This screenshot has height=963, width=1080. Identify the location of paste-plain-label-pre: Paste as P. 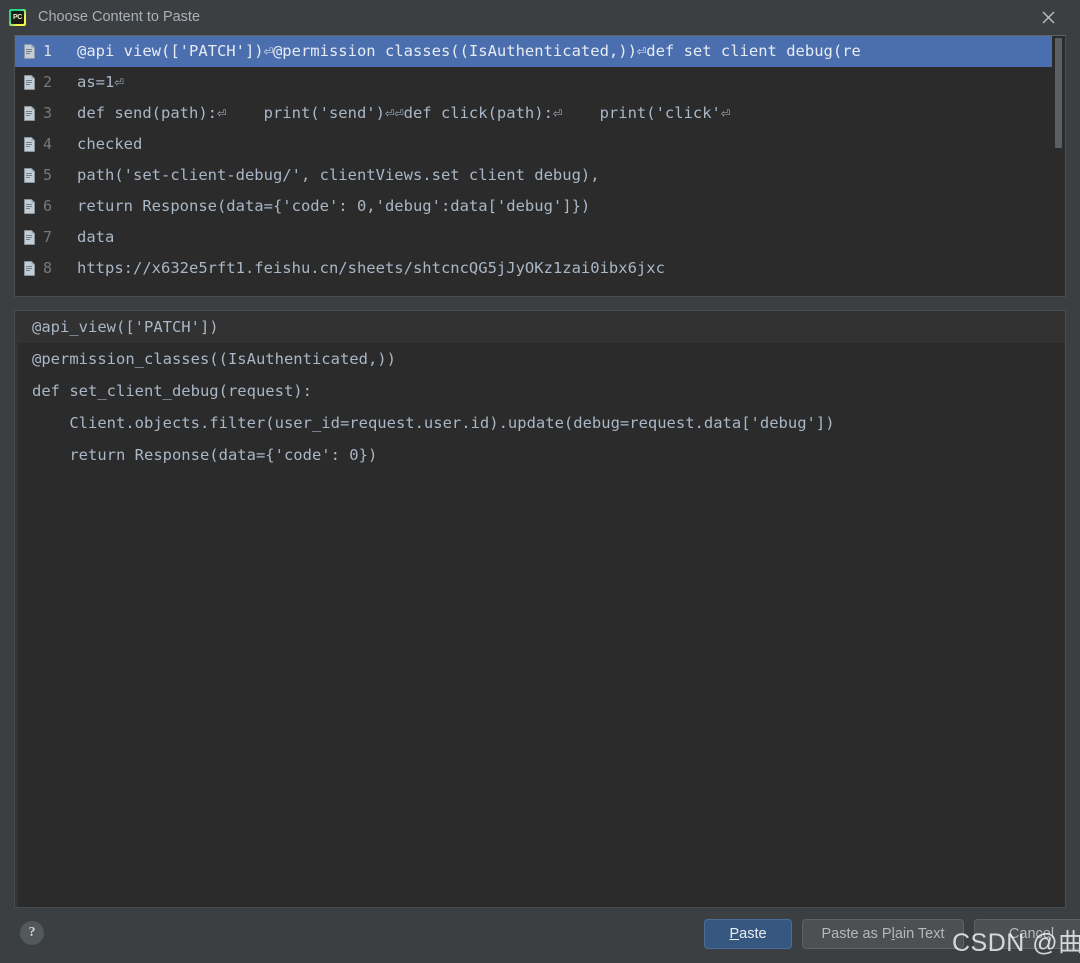
(856, 934).